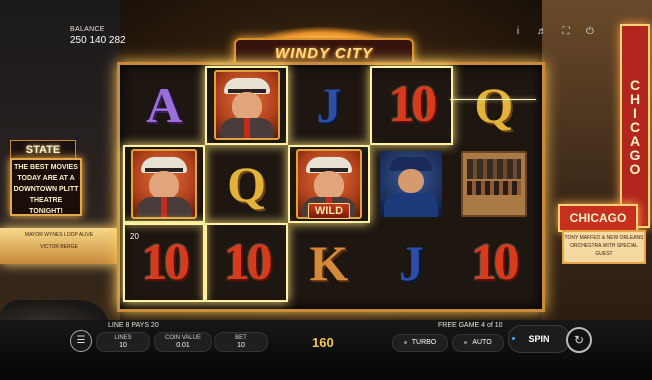 This screenshot has width=652, height=380. What do you see at coordinates (241, 345) in the screenshot?
I see `bet-value: 10` at bounding box center [241, 345].